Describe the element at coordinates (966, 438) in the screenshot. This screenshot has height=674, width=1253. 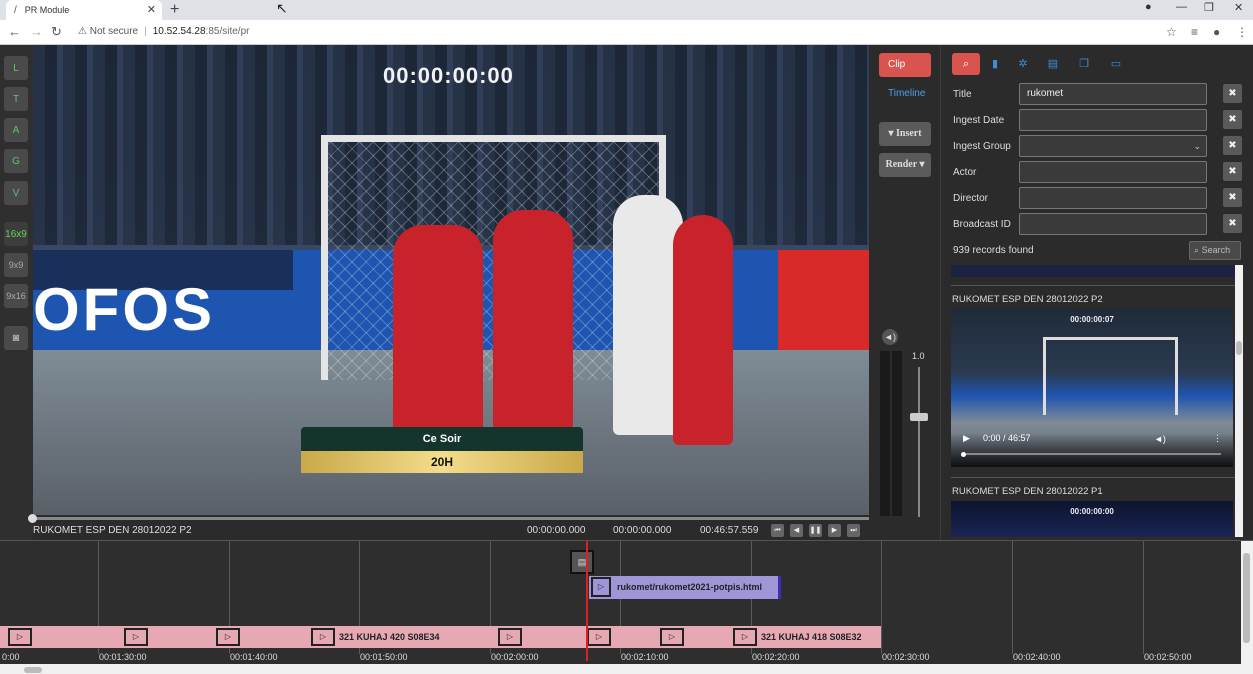
I see `play-icon: ▶` at that location.